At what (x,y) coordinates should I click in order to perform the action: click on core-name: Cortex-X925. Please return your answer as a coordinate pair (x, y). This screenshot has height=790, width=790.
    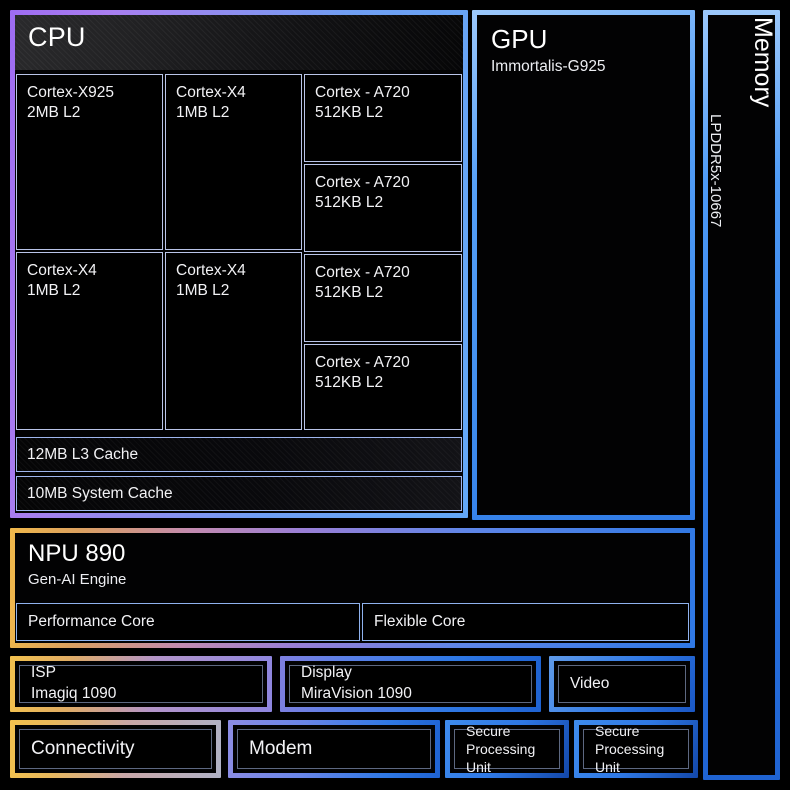
    Looking at the image, I should click on (71, 92).